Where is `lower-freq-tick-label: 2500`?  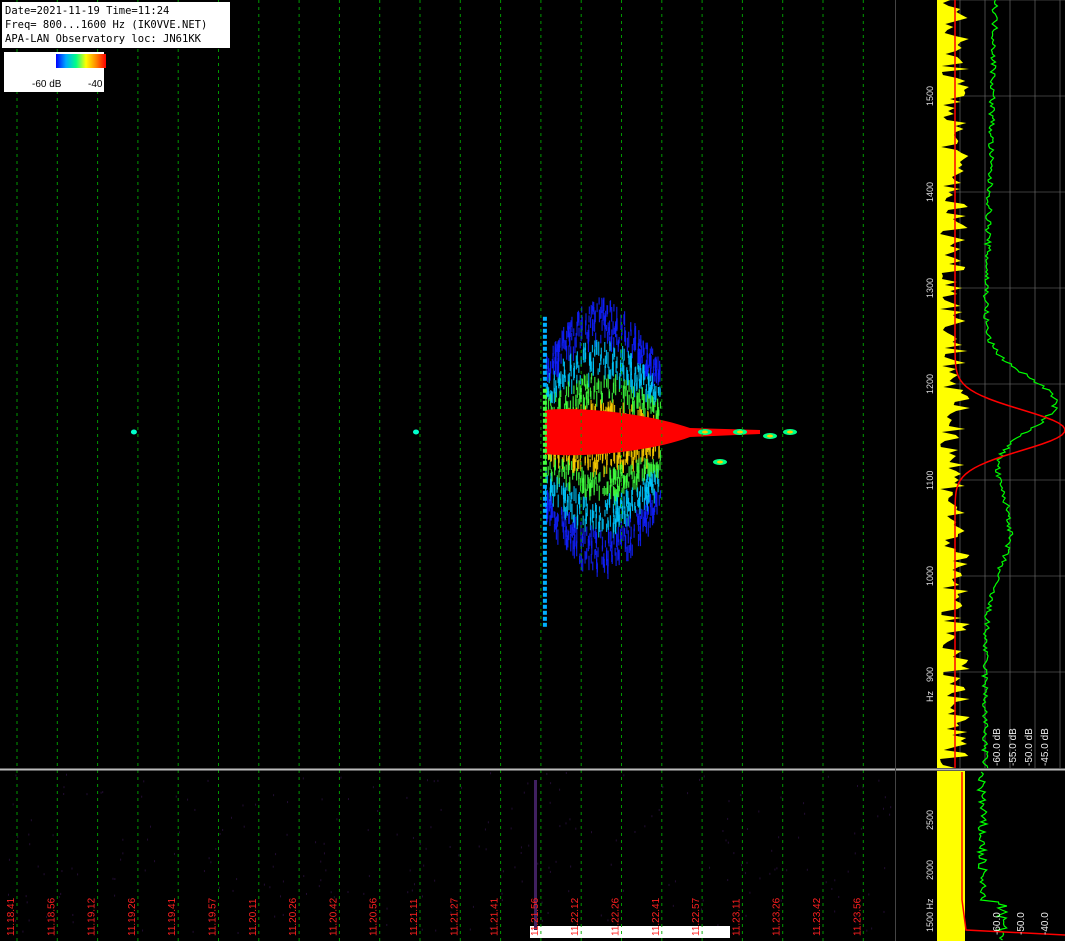 lower-freq-tick-label: 2500 is located at coordinates (930, 820).